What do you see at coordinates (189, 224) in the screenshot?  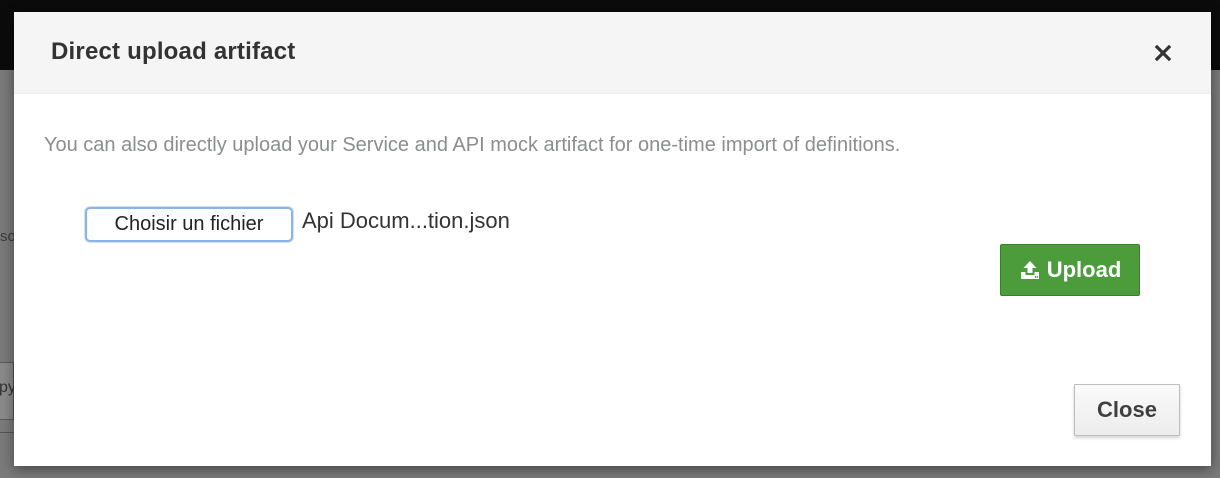 I see `choose-file-button: Choisir un fichier` at bounding box center [189, 224].